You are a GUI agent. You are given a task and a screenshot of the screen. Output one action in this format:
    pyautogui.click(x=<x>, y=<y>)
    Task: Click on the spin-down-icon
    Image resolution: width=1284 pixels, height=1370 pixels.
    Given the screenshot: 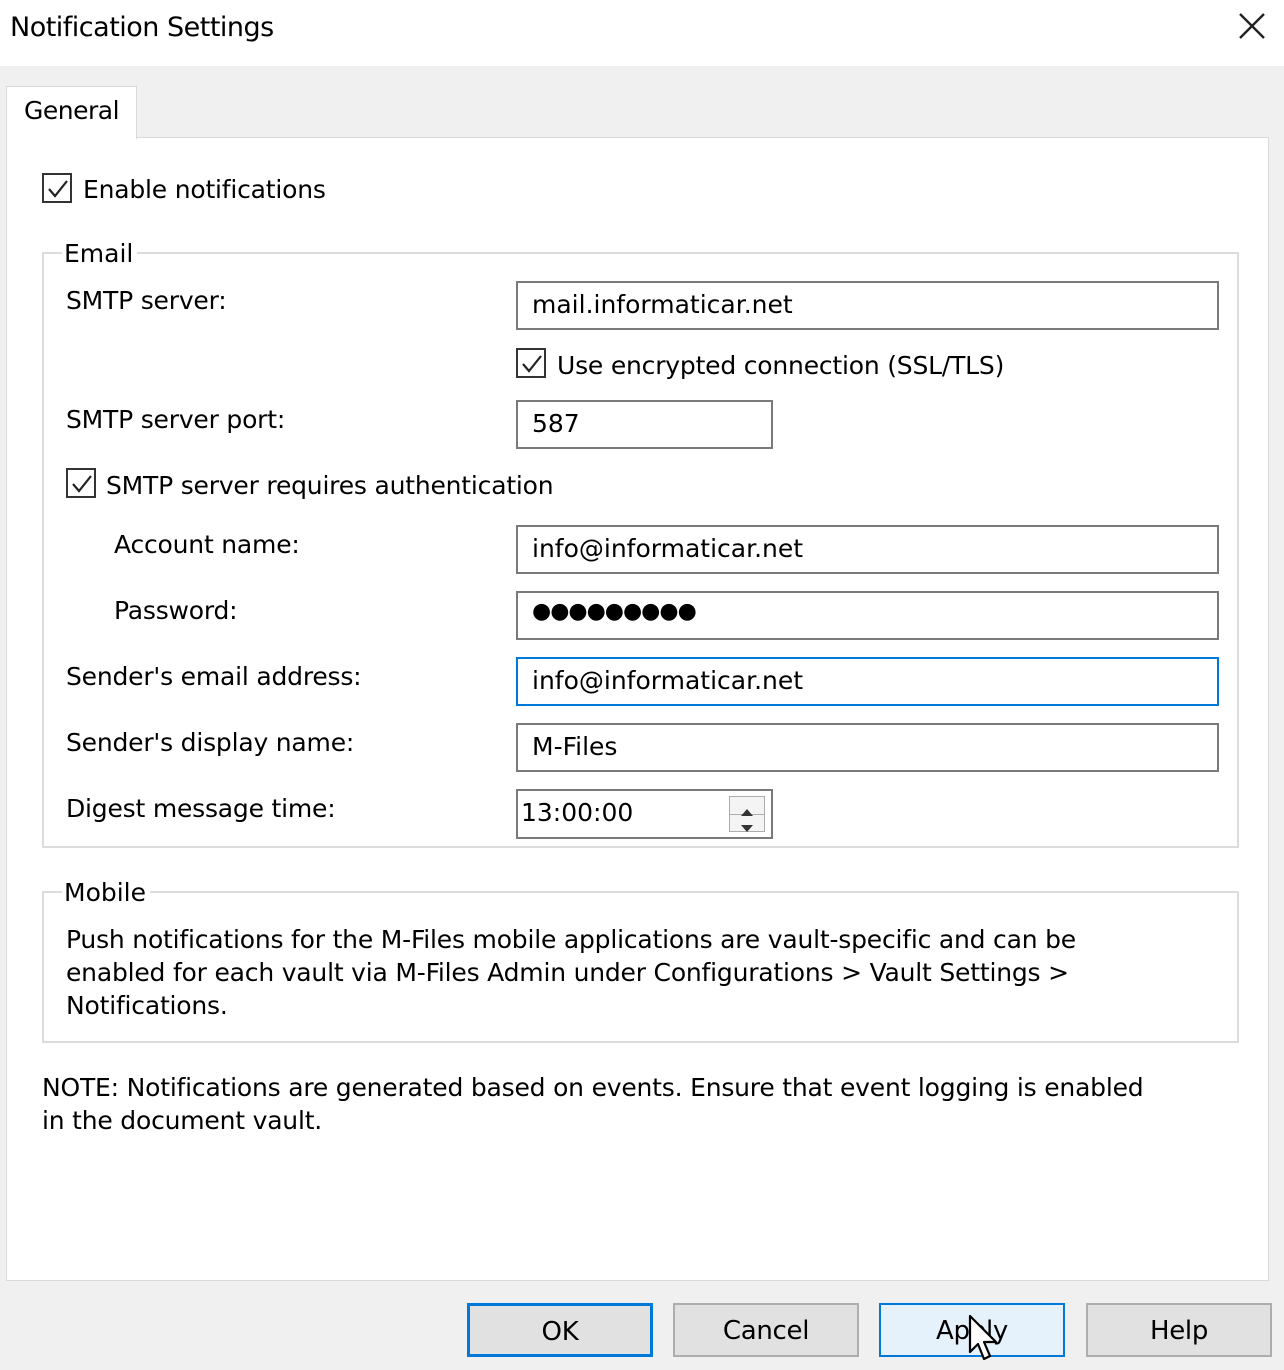 What is the action you would take?
    pyautogui.click(x=747, y=823)
    